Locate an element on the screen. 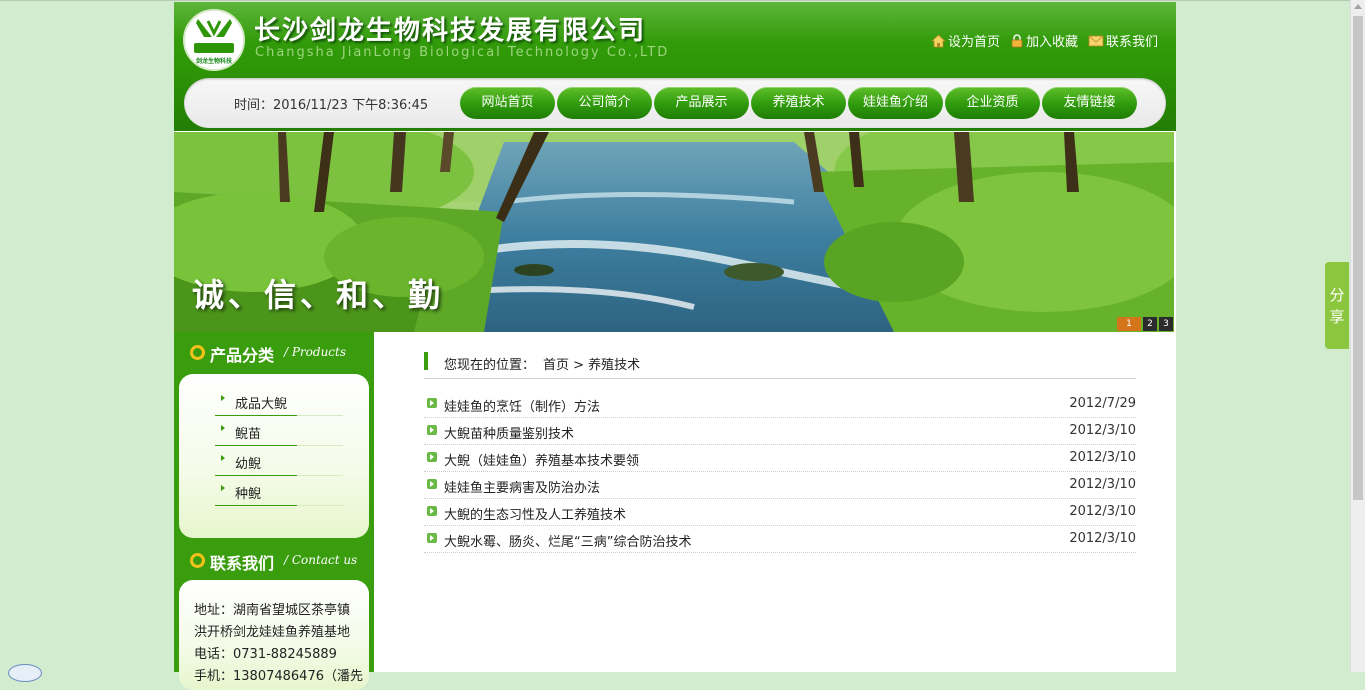  contact-address-line2: 洪开桥剑龙娃娃鱼养殖基地 is located at coordinates (272, 632).